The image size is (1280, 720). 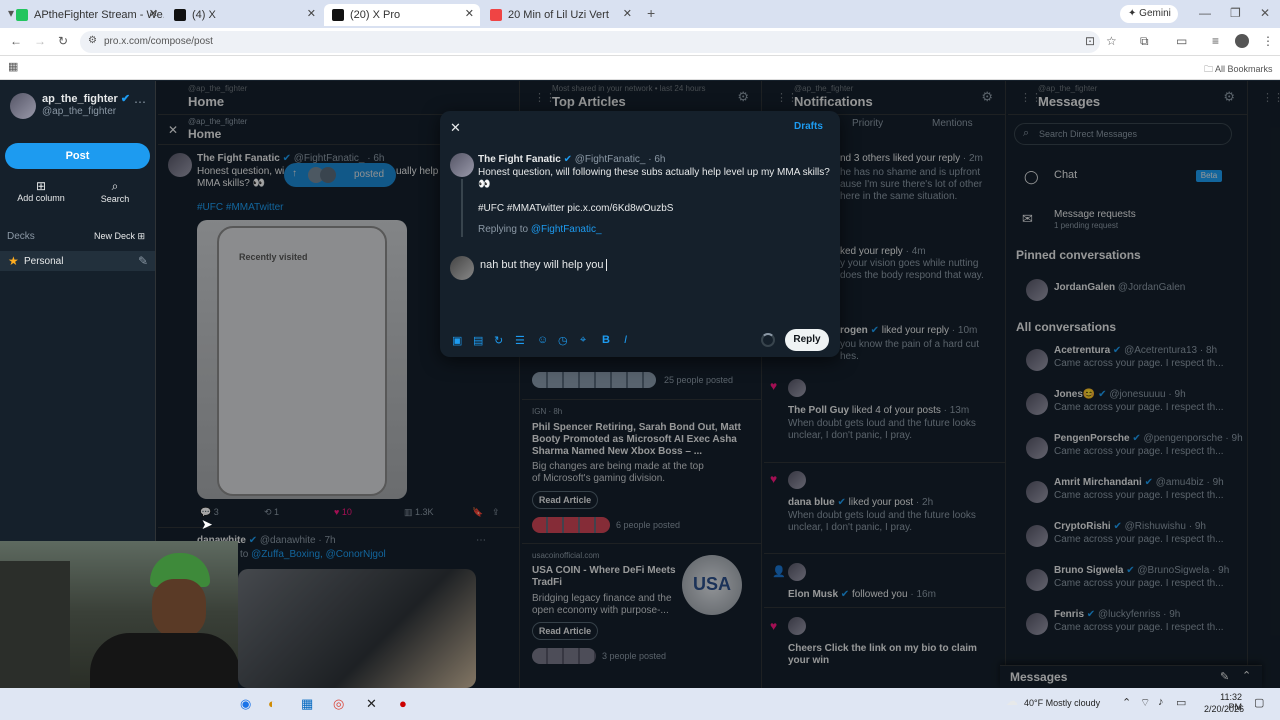 I want to click on close-window-icon: ✕, so click(x=1265, y=13).